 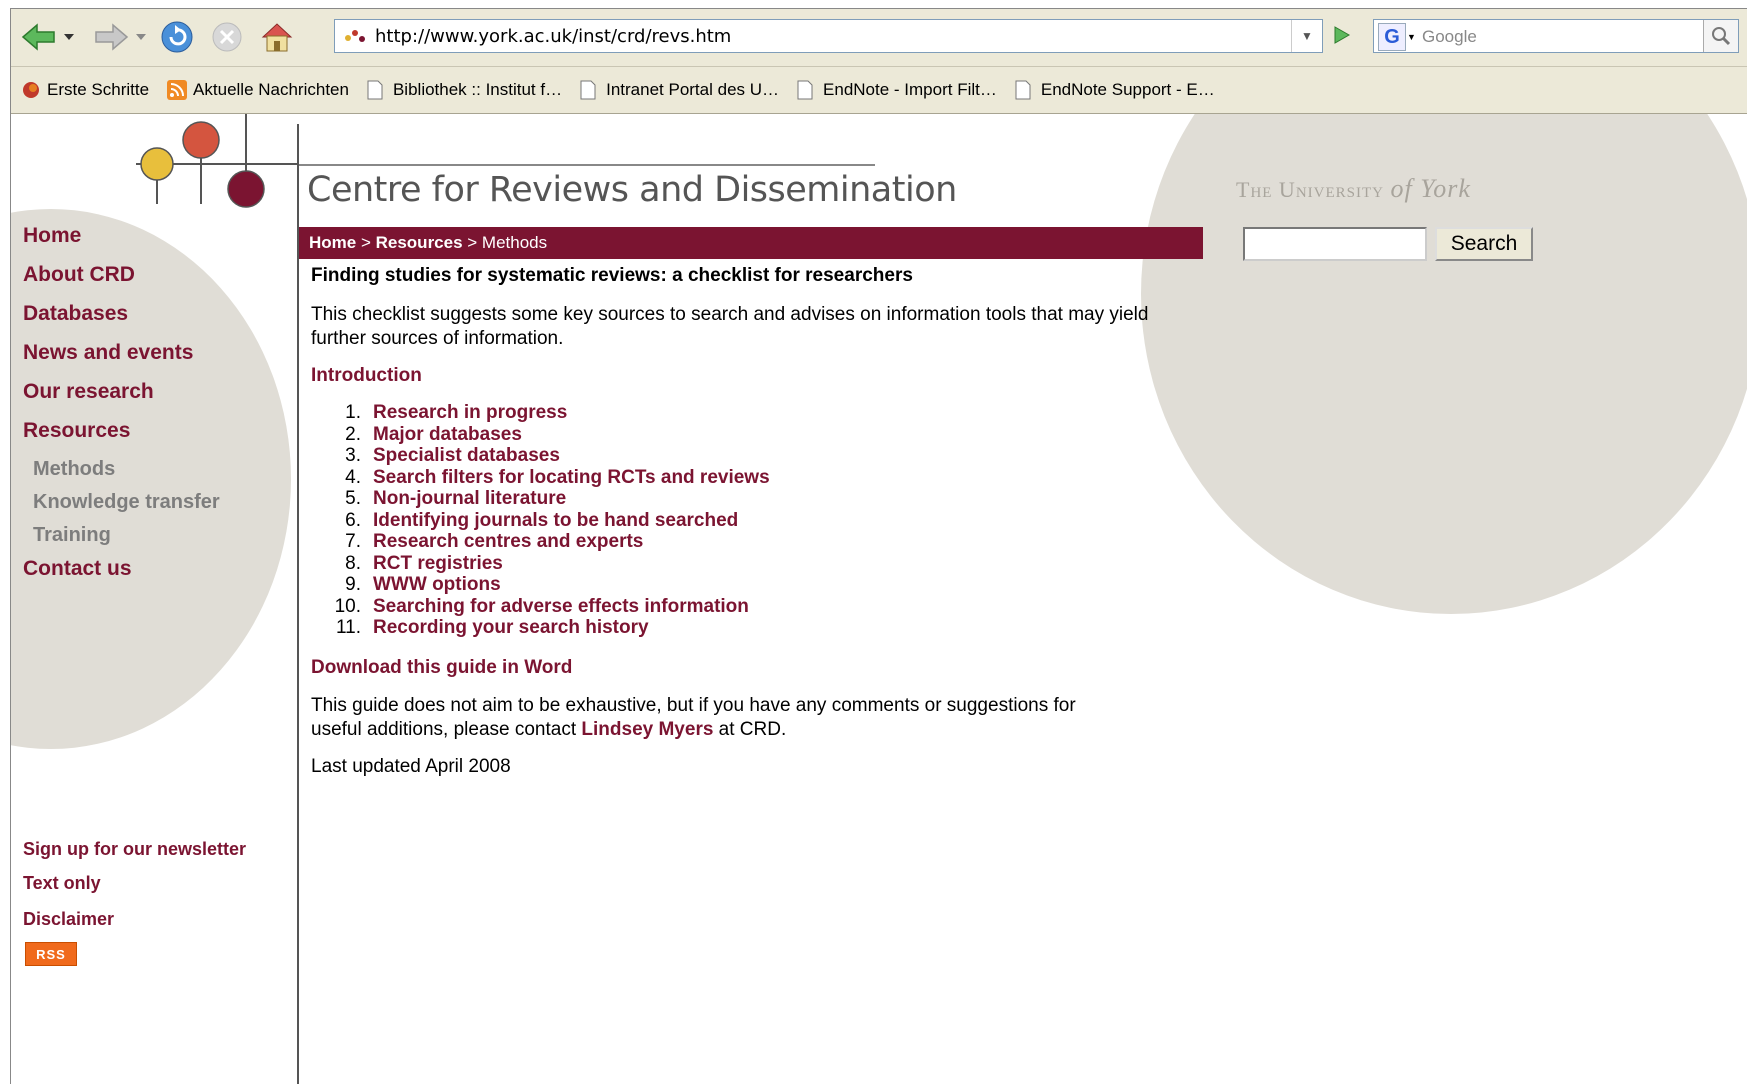 I want to click on nav-sub-training: Training, so click(x=72, y=535).